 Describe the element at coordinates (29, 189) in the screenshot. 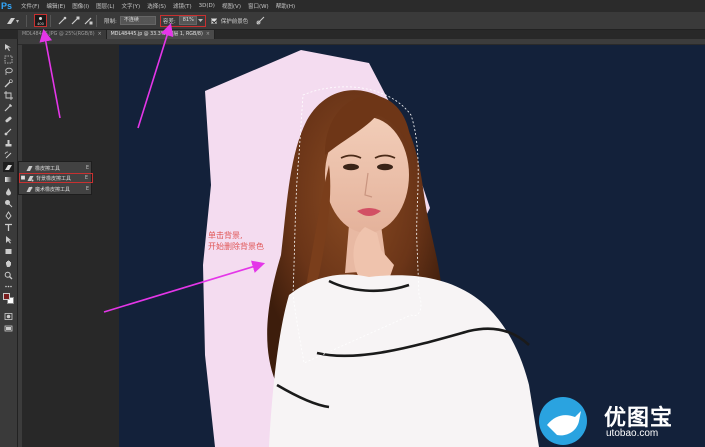

I see `magic-eraser-icon` at that location.